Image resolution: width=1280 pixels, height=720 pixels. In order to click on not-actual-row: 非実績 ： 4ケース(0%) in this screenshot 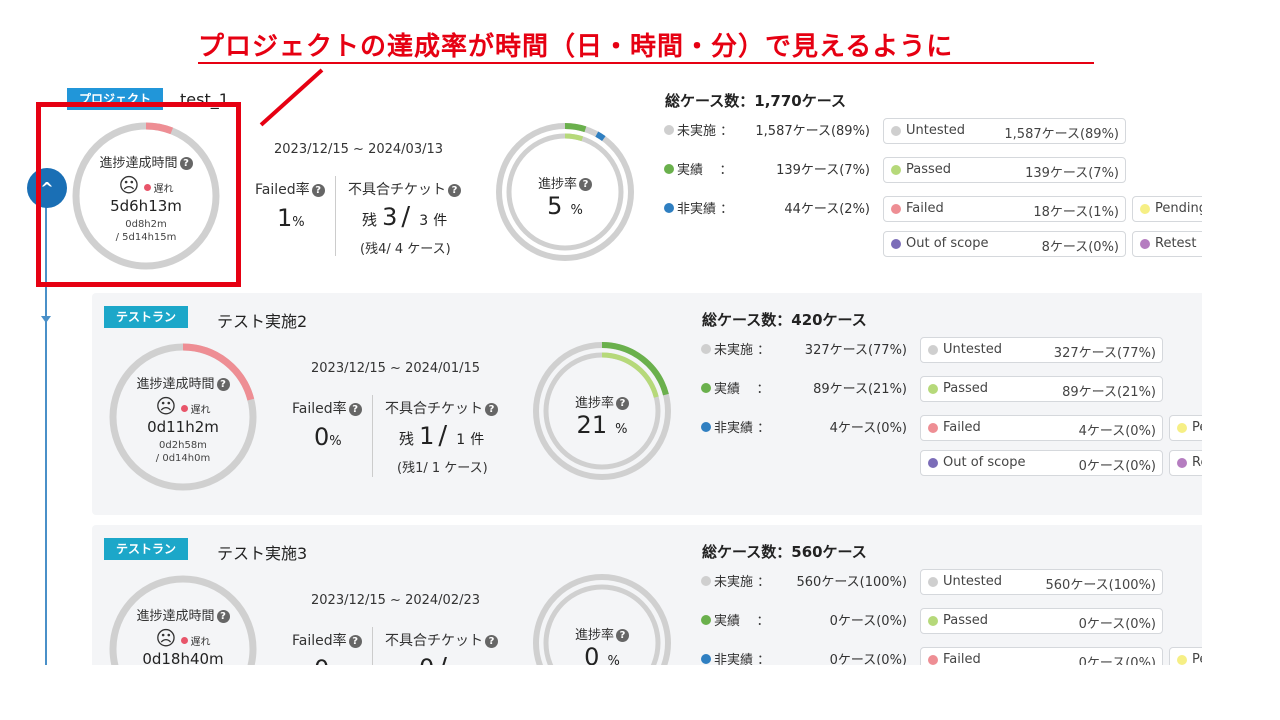, I will do `click(804, 426)`.